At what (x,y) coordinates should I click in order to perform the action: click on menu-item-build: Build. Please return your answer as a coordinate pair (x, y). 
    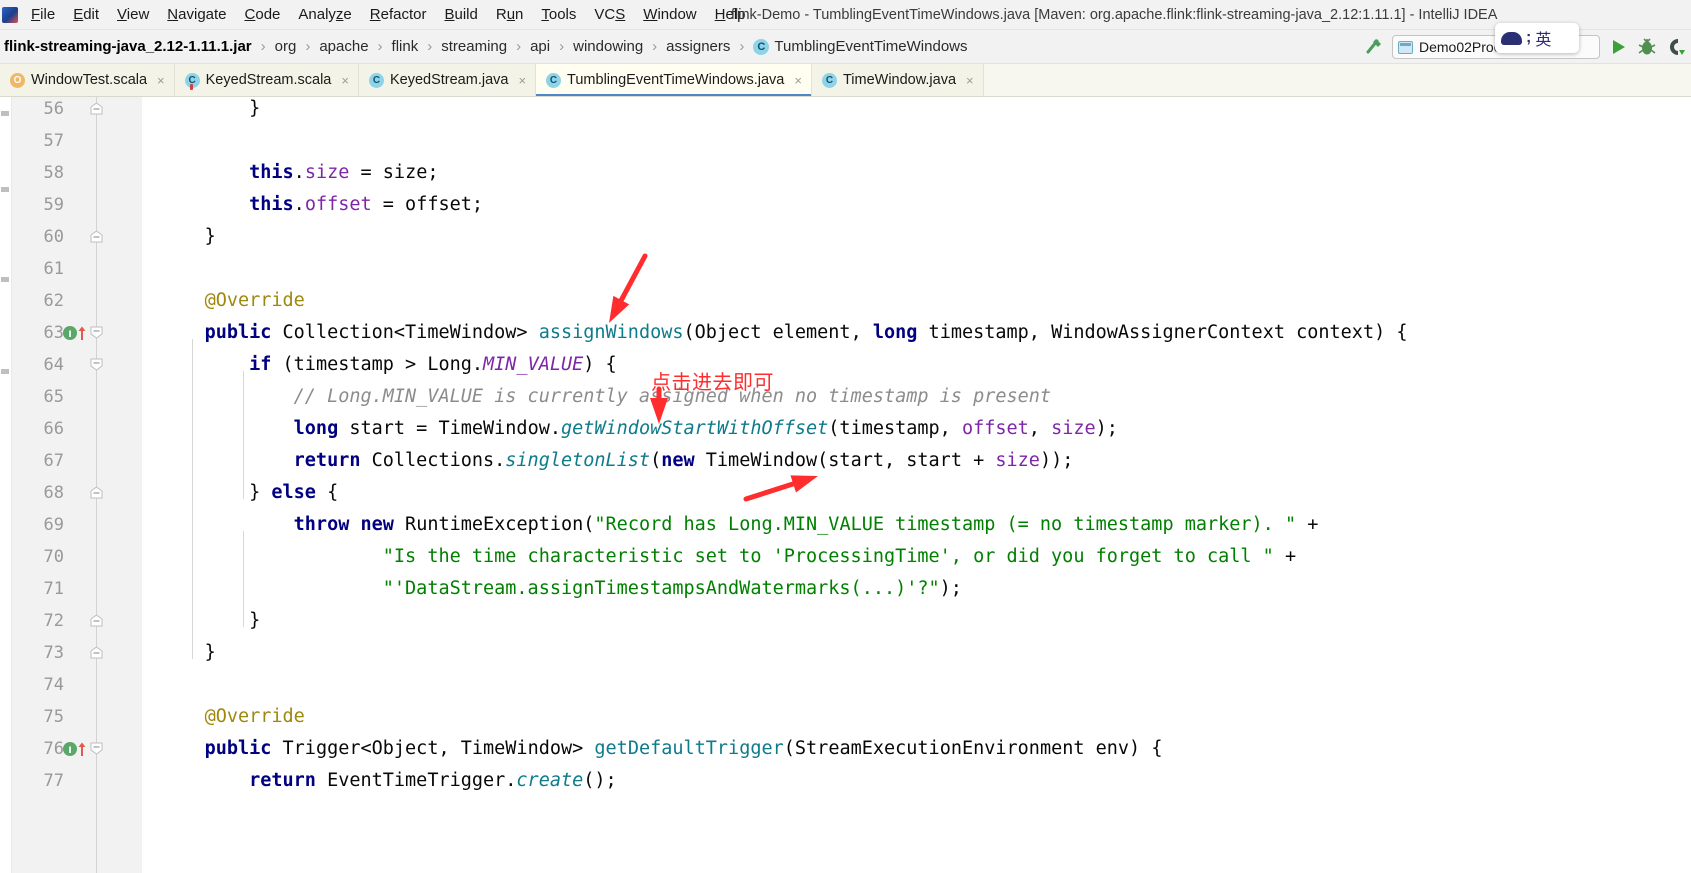
    Looking at the image, I should click on (460, 14).